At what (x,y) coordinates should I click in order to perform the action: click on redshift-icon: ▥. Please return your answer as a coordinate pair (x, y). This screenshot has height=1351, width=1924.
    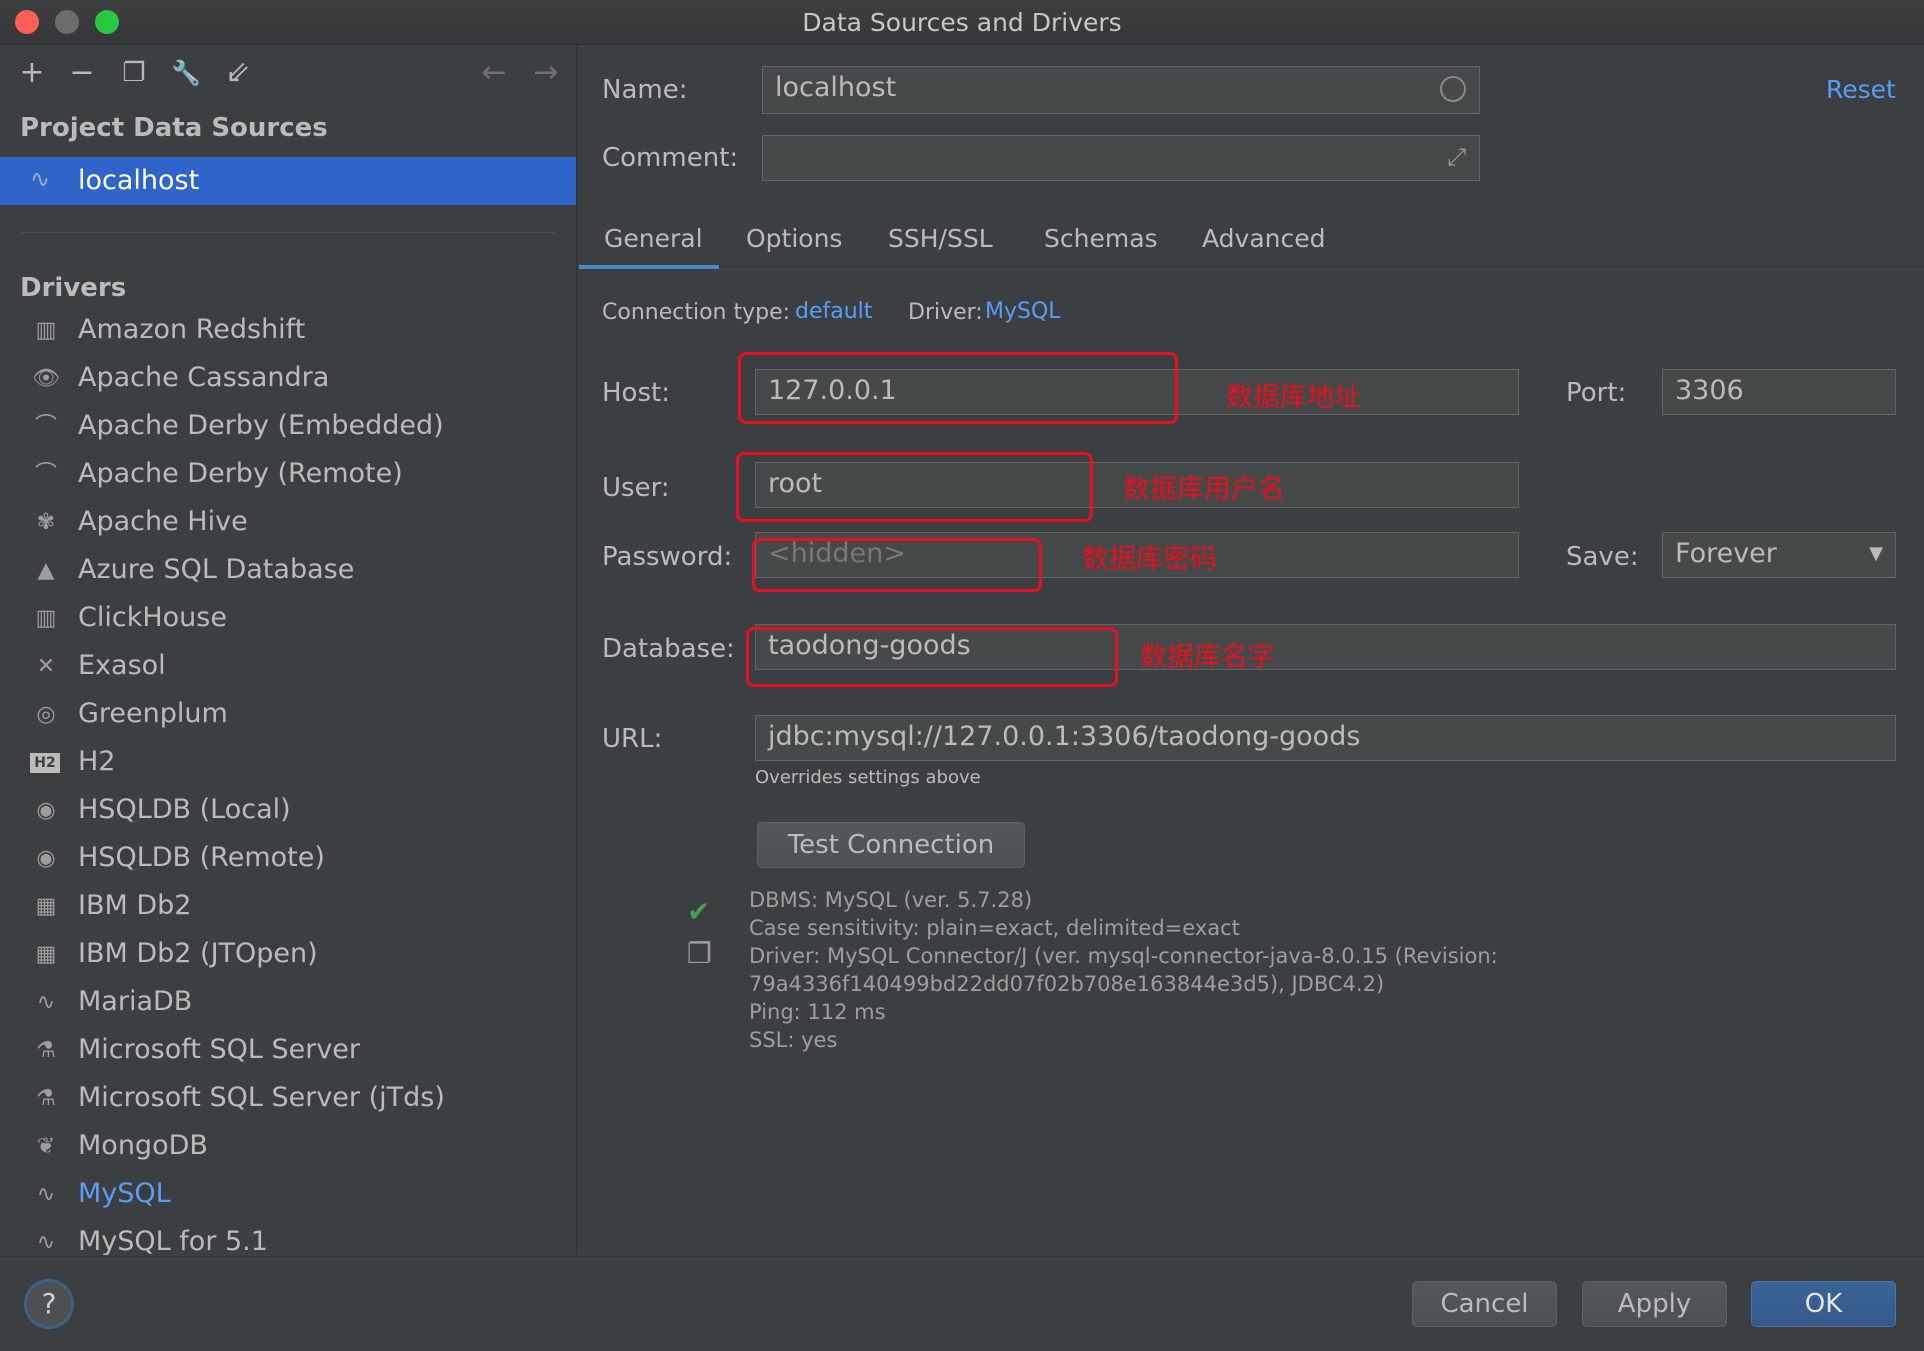
    Looking at the image, I should click on (46, 330).